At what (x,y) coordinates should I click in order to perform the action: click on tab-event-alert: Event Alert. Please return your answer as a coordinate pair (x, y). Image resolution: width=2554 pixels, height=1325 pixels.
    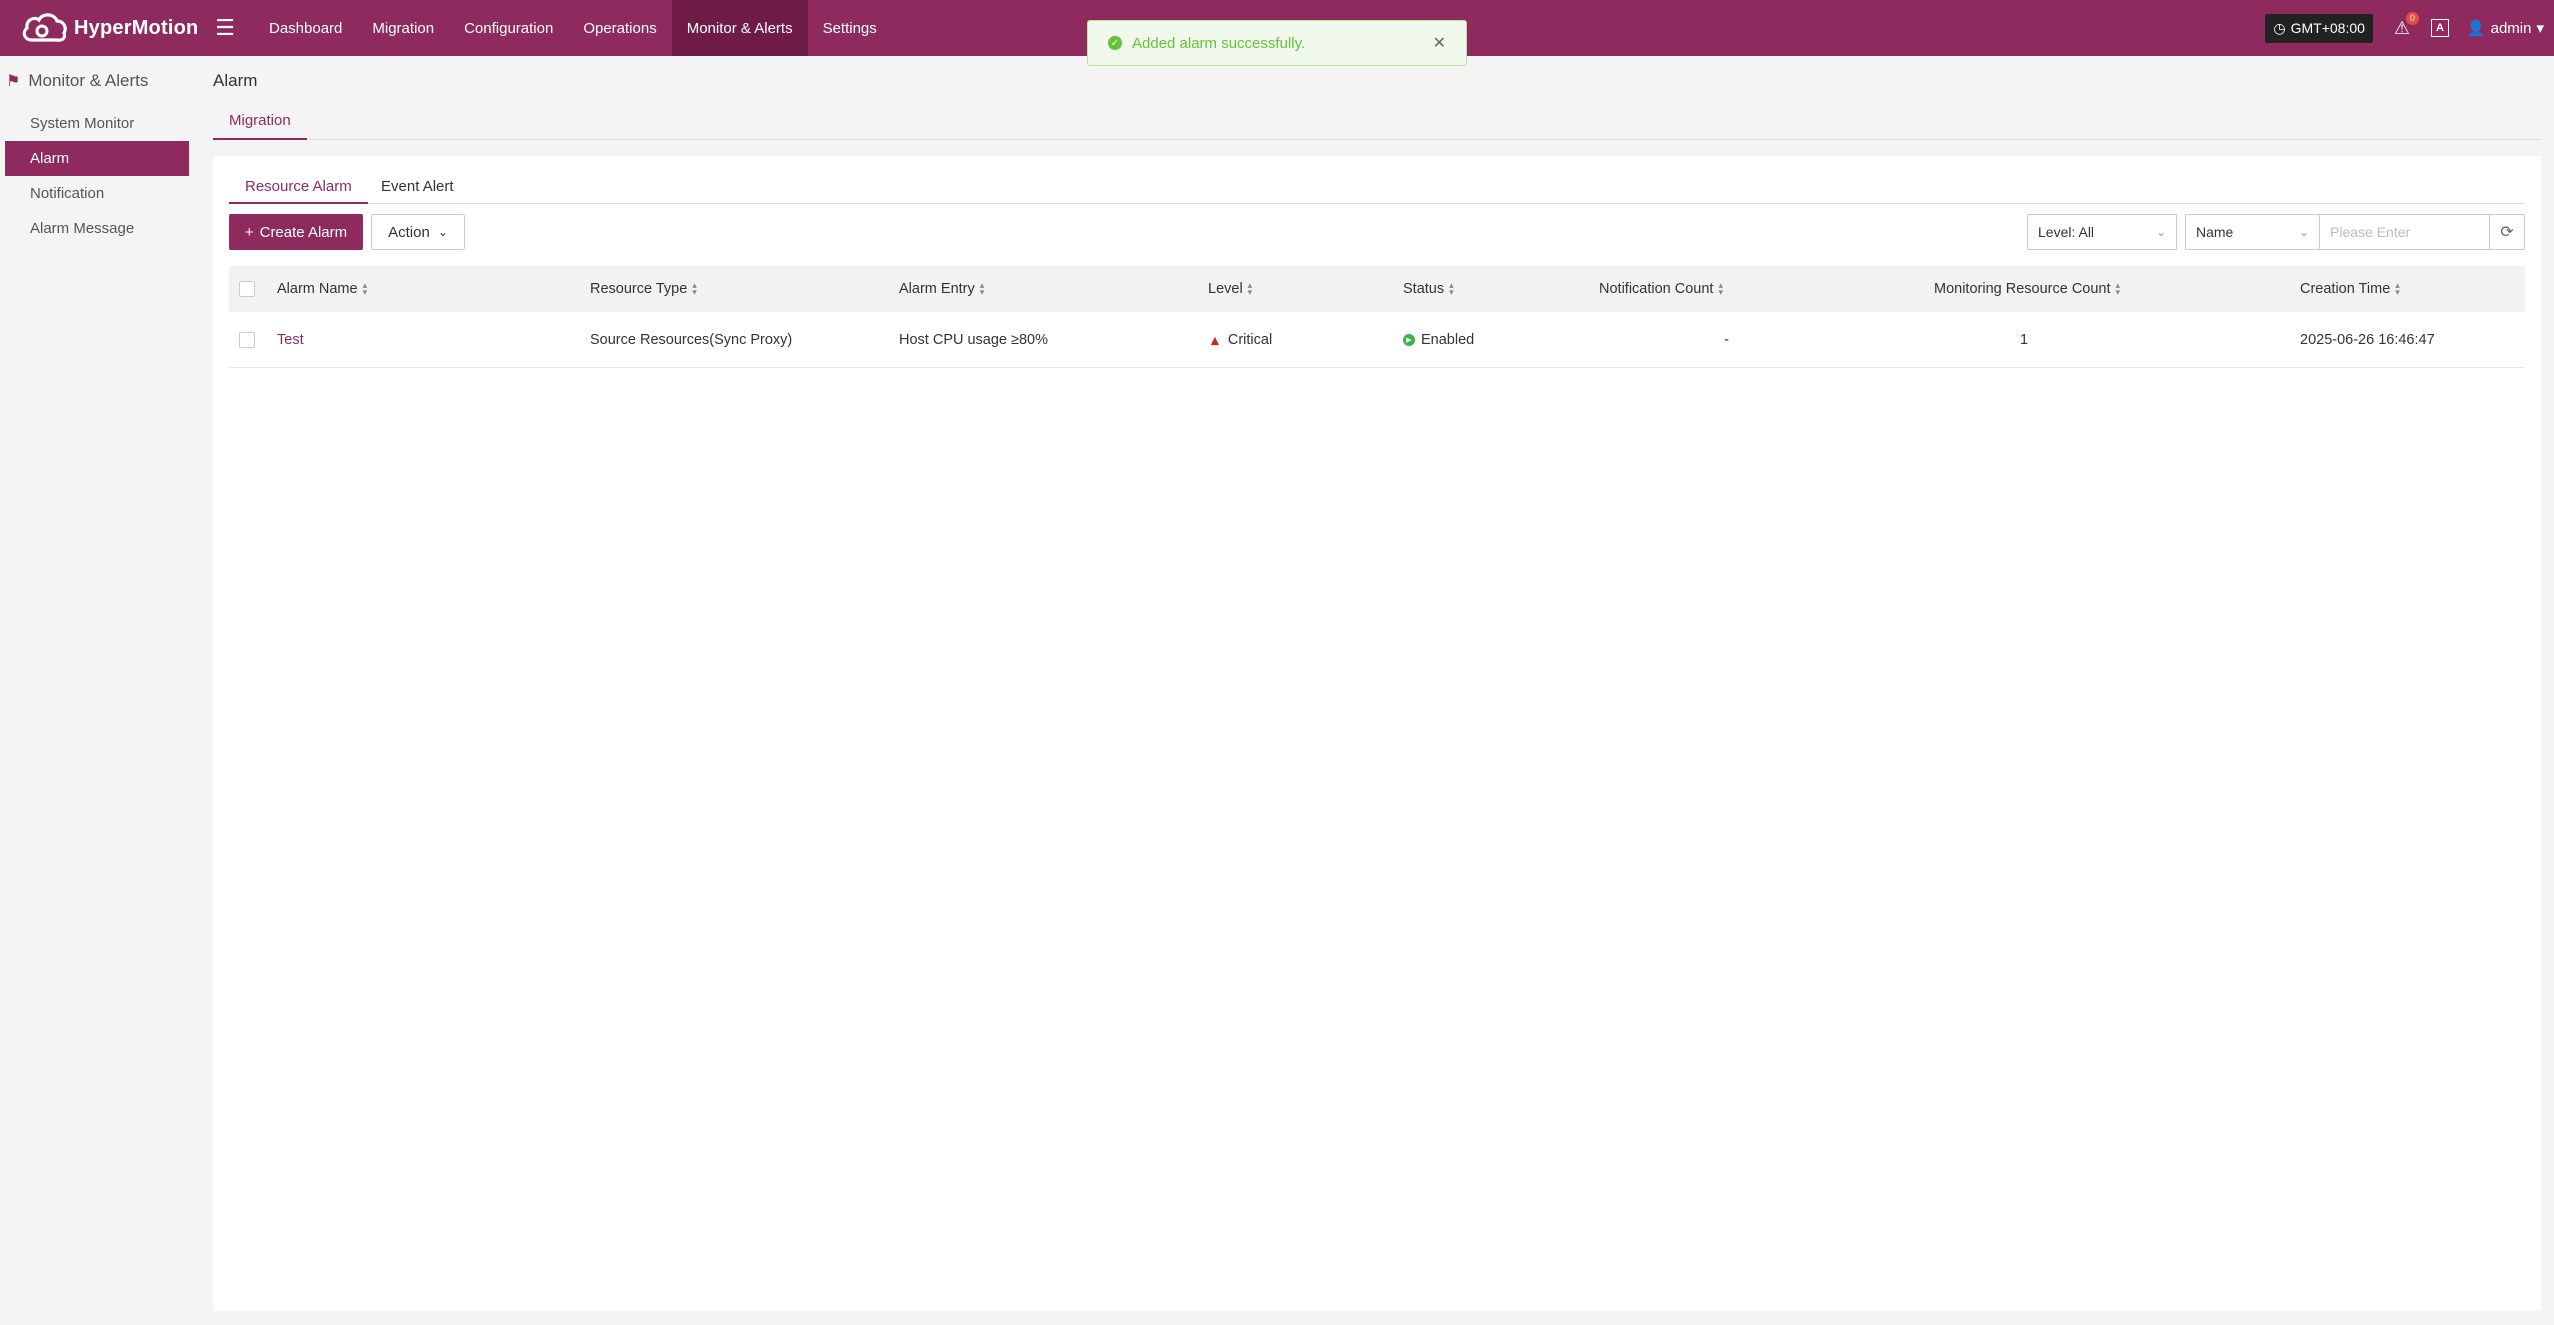
    Looking at the image, I should click on (417, 187).